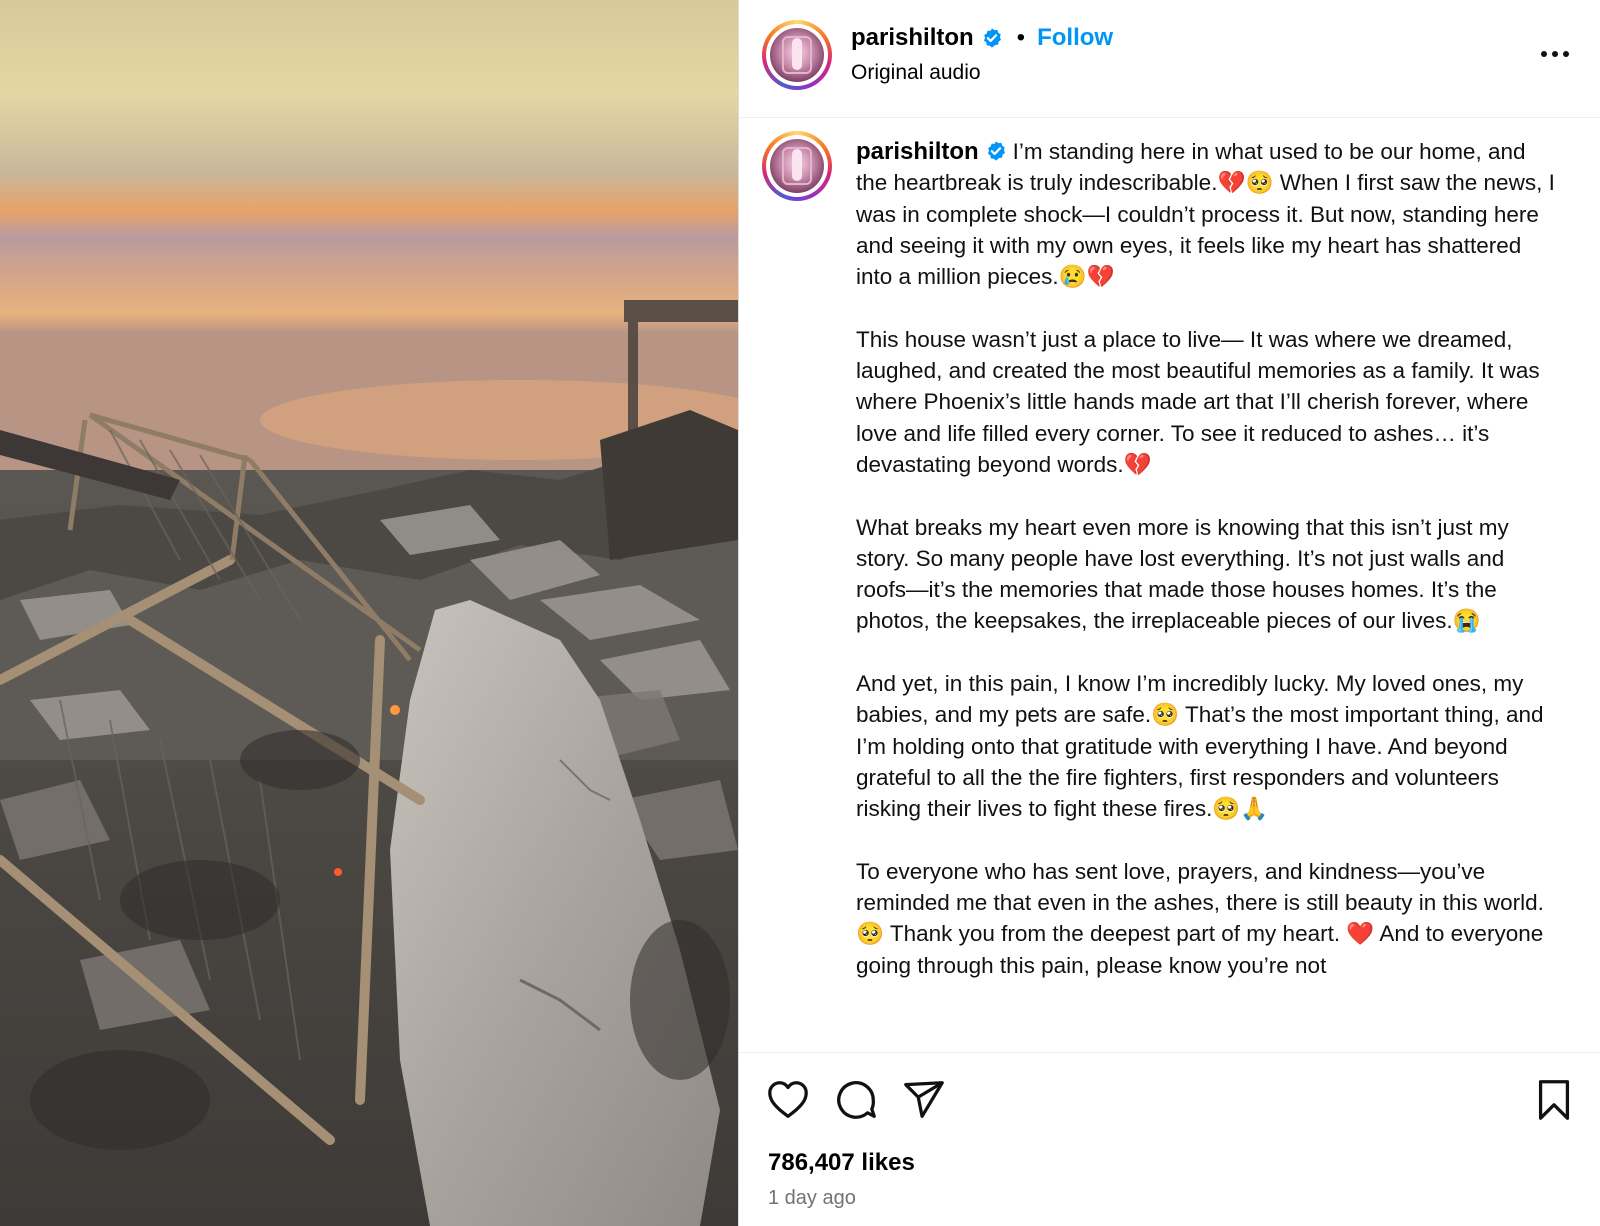  Describe the element at coordinates (788, 1100) in the screenshot. I see `heart-icon` at that location.